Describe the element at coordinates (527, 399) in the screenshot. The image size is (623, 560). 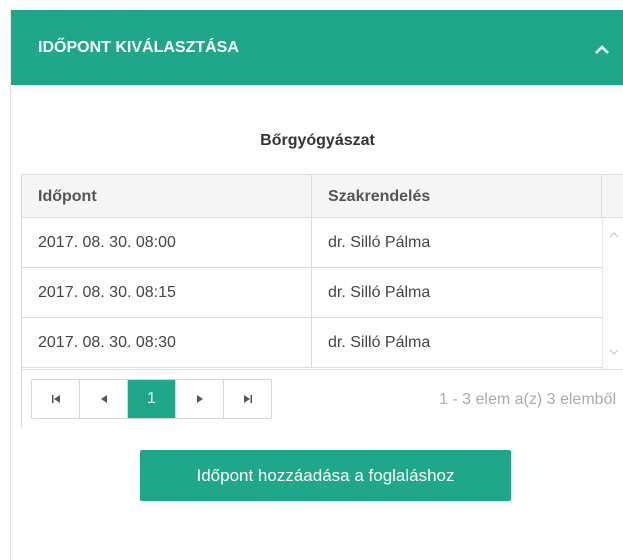
I see `pager-info: 1 - 3 elem a(z) 3 elemből` at that location.